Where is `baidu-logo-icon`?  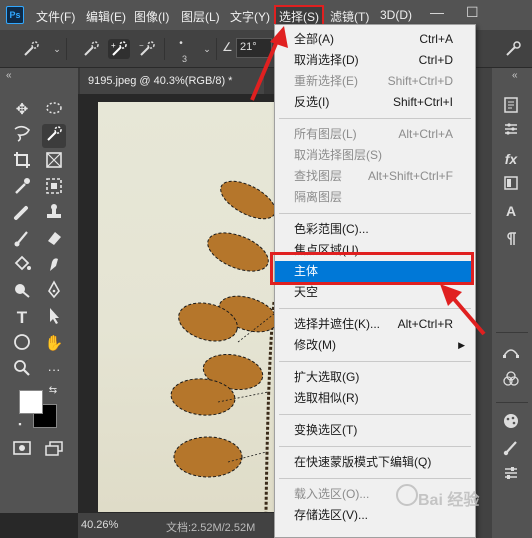 baidu-logo-icon is located at coordinates (407, 495).